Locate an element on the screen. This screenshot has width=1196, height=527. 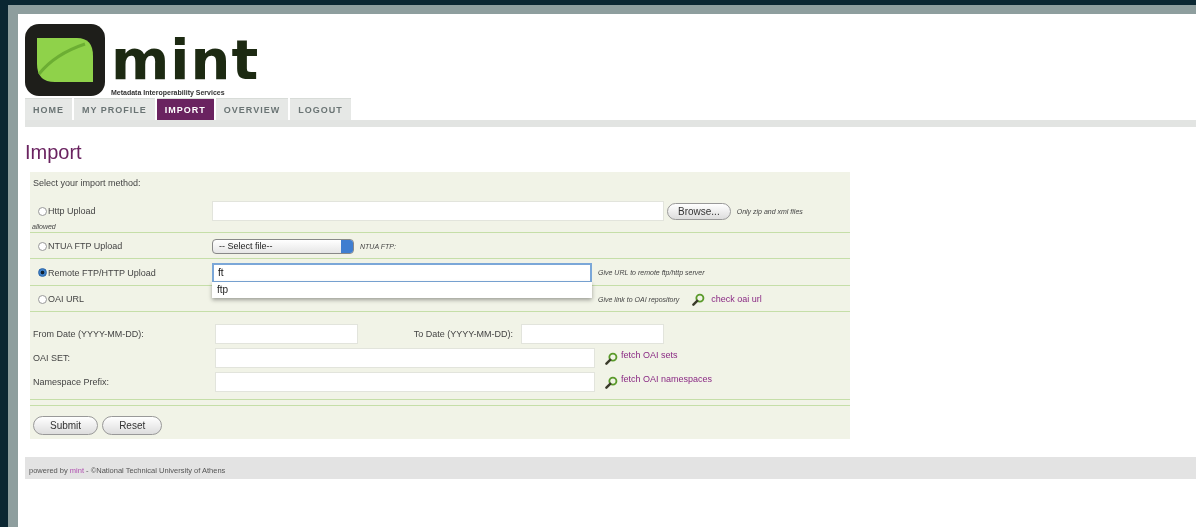
form-button: Reset is located at coordinates (132, 425).